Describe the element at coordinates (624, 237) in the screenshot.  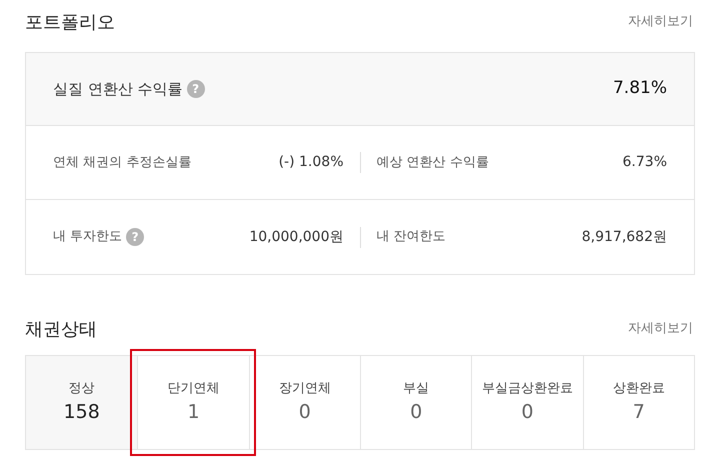
I see `metric-value: 8,917,682원` at that location.